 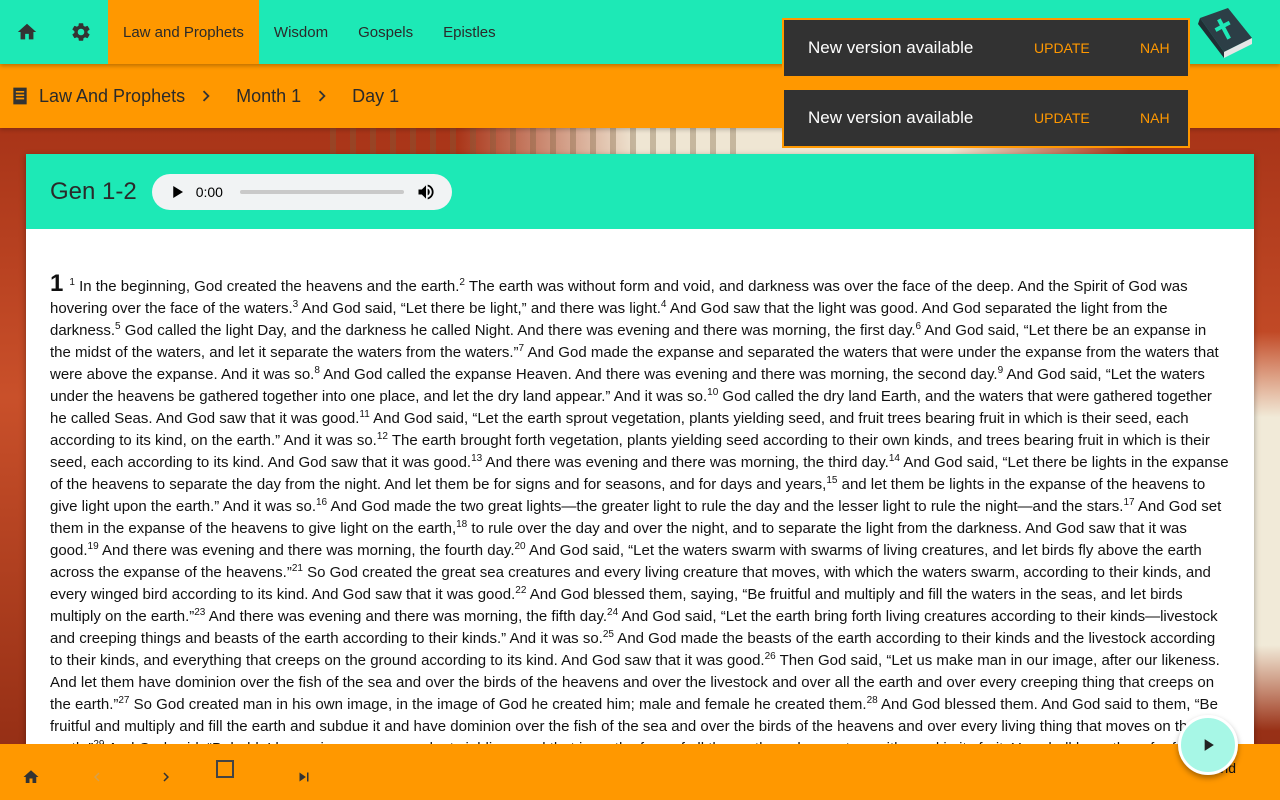 What do you see at coordinates (1129, 502) in the screenshot?
I see `verse-number: 17` at bounding box center [1129, 502].